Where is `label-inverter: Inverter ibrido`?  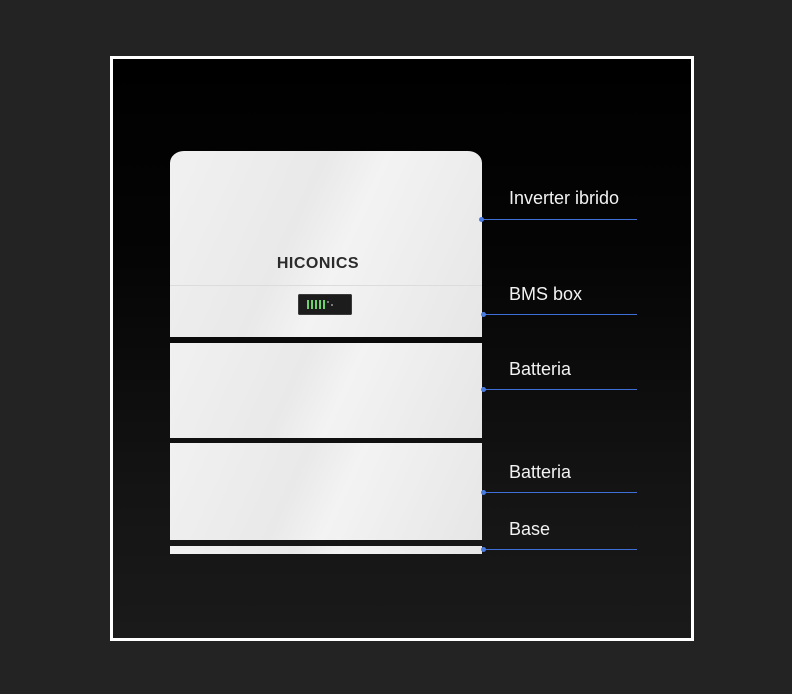
label-inverter: Inverter ibrido is located at coordinates (564, 198).